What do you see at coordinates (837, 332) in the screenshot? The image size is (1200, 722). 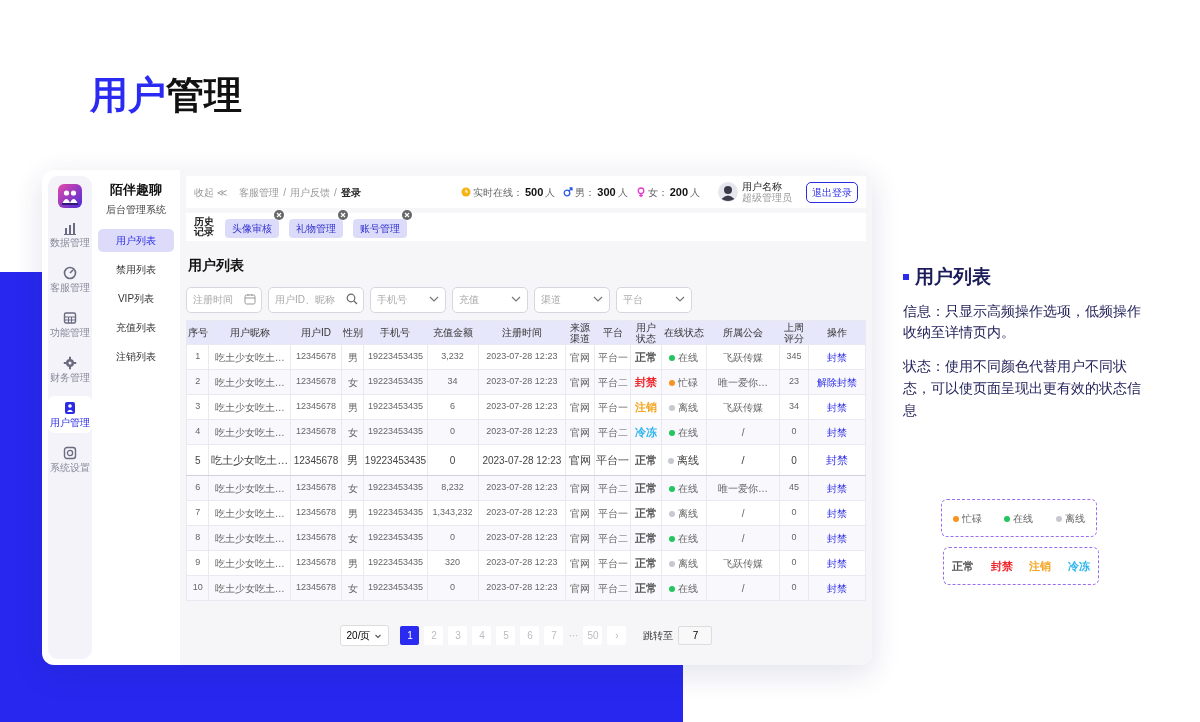 I see `column-header: 操作` at bounding box center [837, 332].